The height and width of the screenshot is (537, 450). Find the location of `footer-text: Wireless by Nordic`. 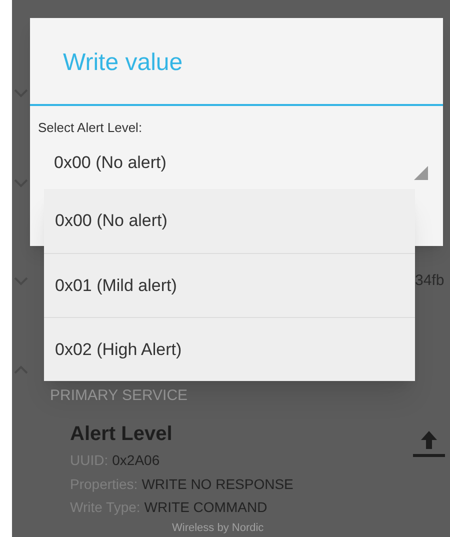

footer-text: Wireless by Nordic is located at coordinates (218, 528).